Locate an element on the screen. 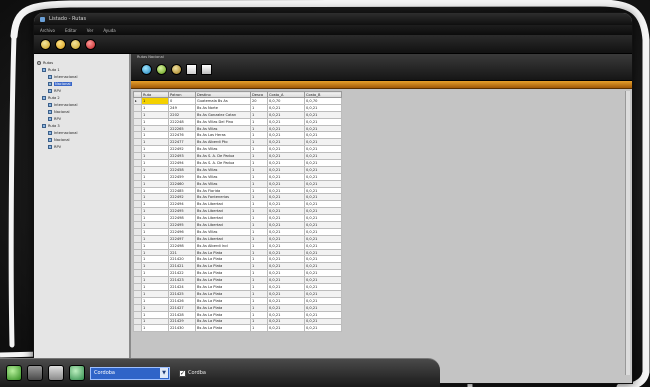 This screenshot has width=650, height=387. table-row: 1 221420 Bs As La Plata 1 0,0,21 0,0,21 is located at coordinates (237, 259).